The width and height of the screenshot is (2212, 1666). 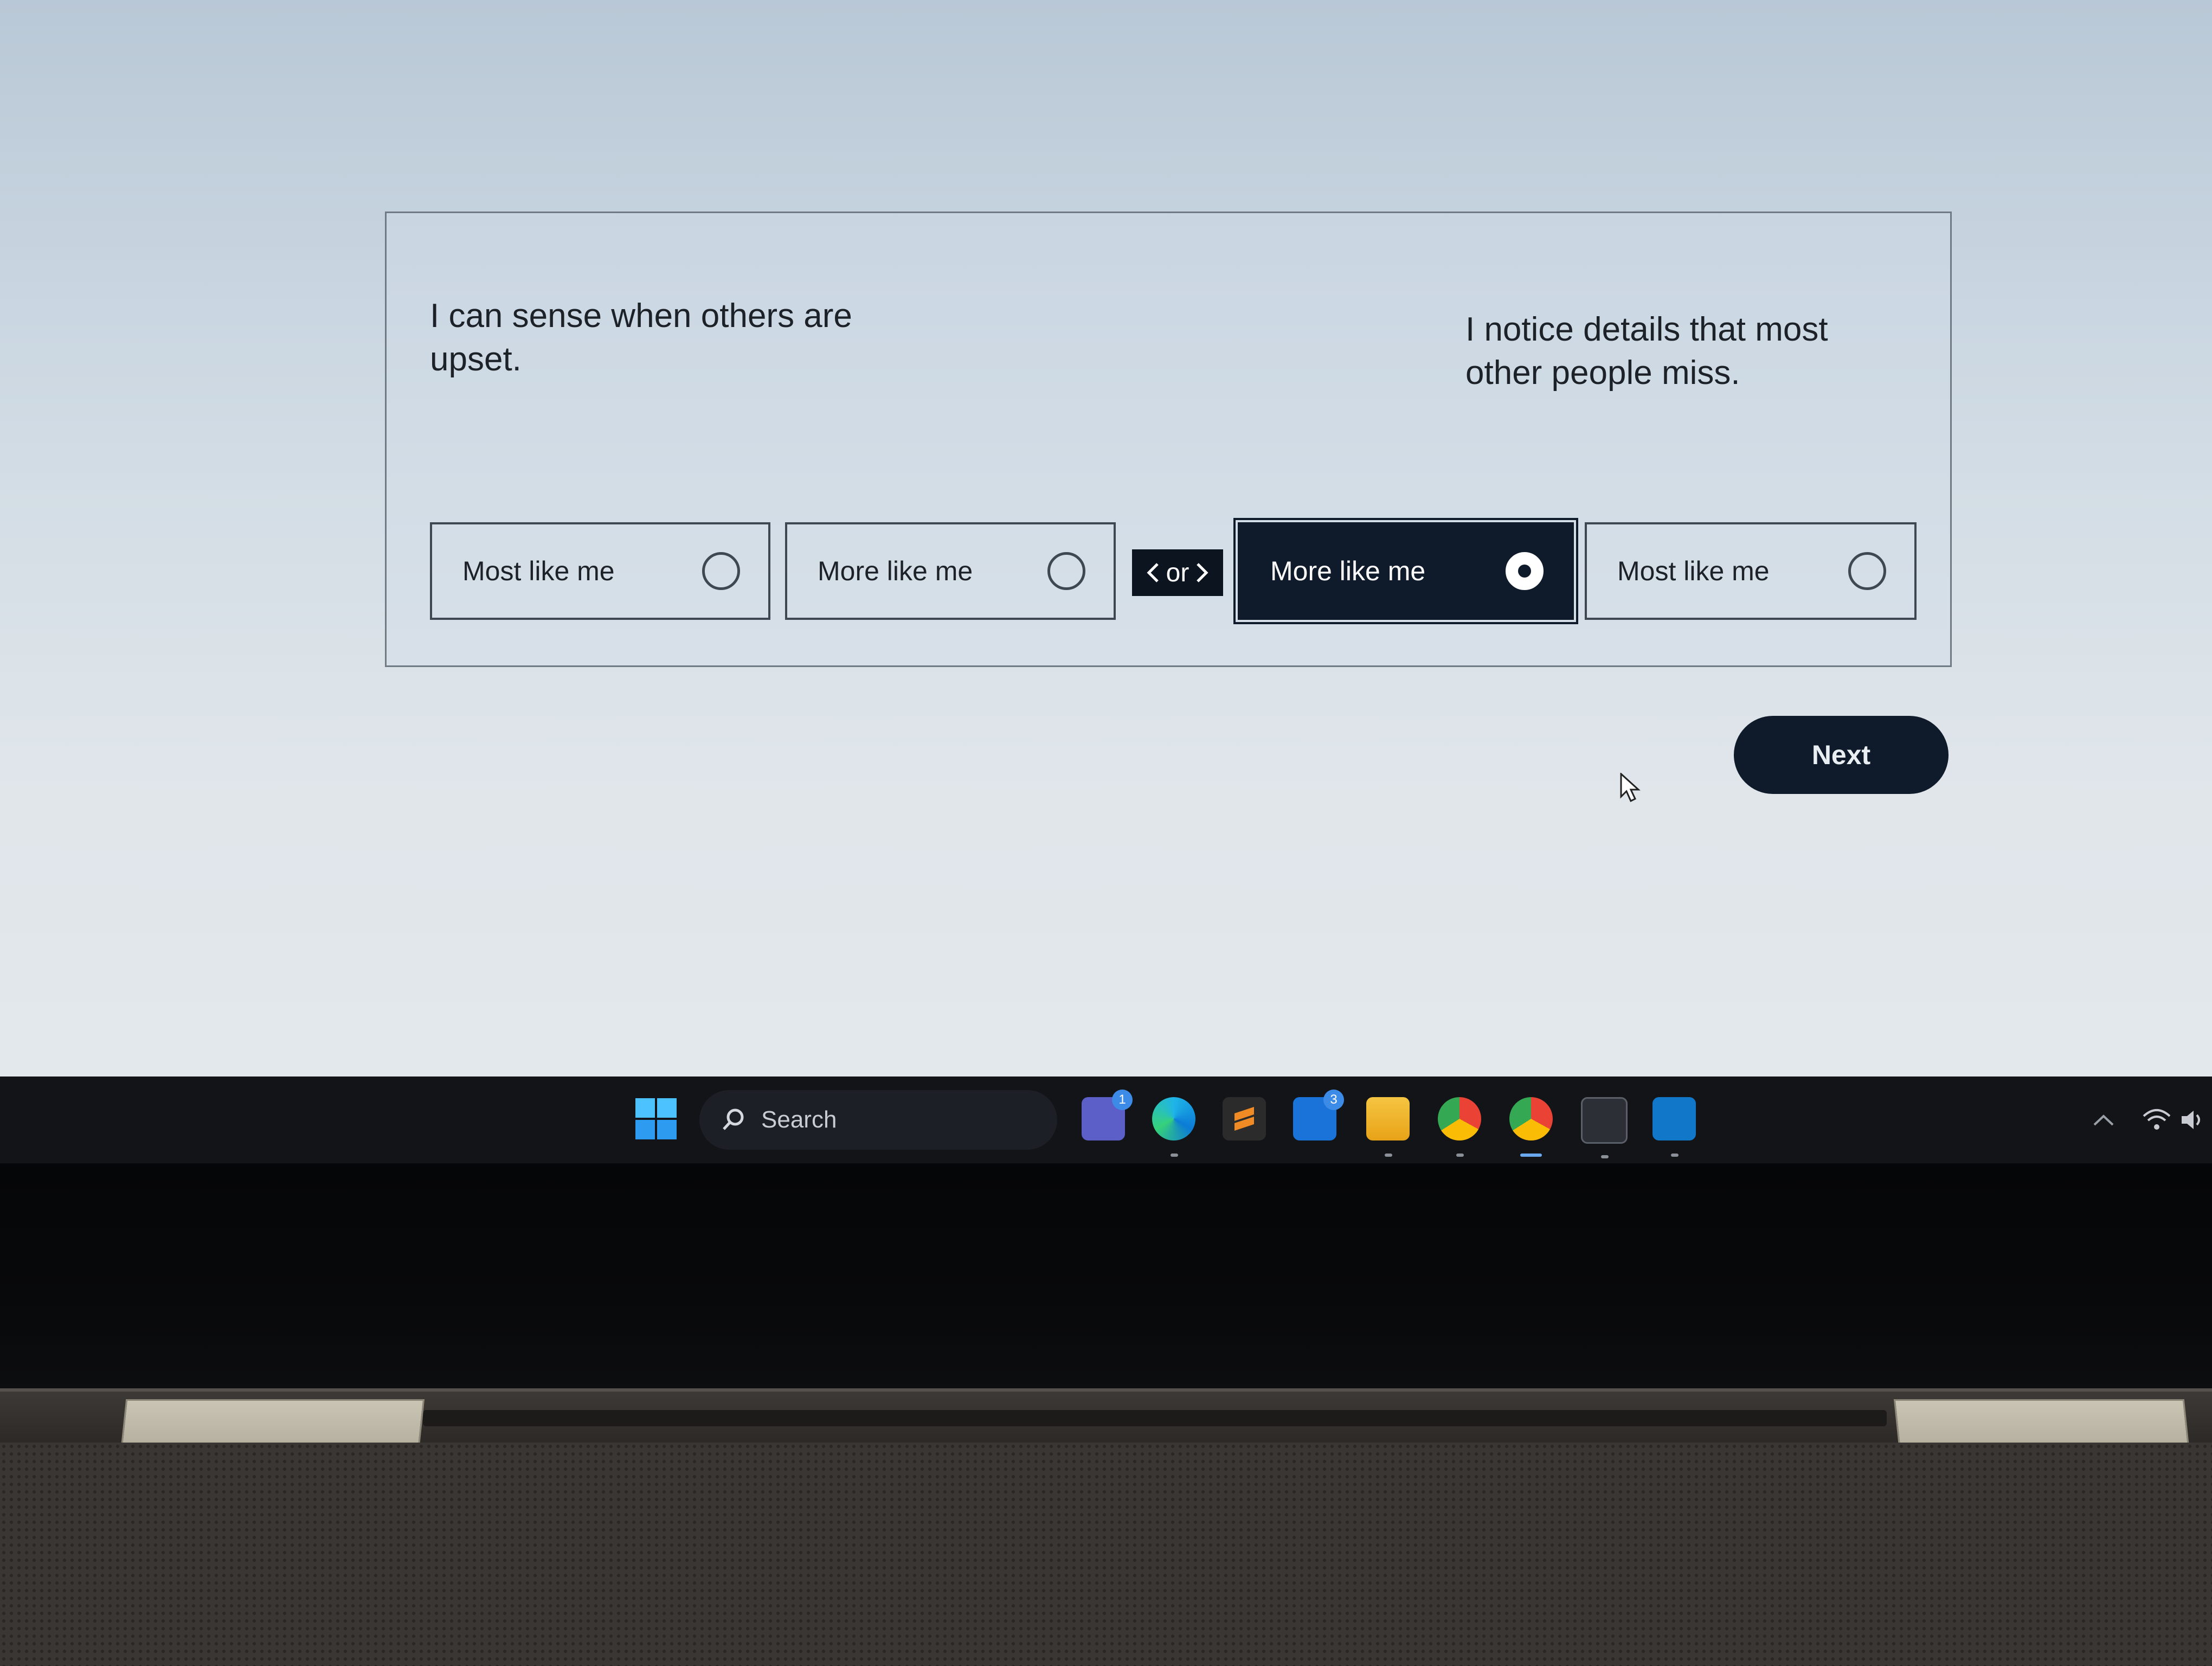 I want to click on hinge-strip, so click(x=1155, y=1418).